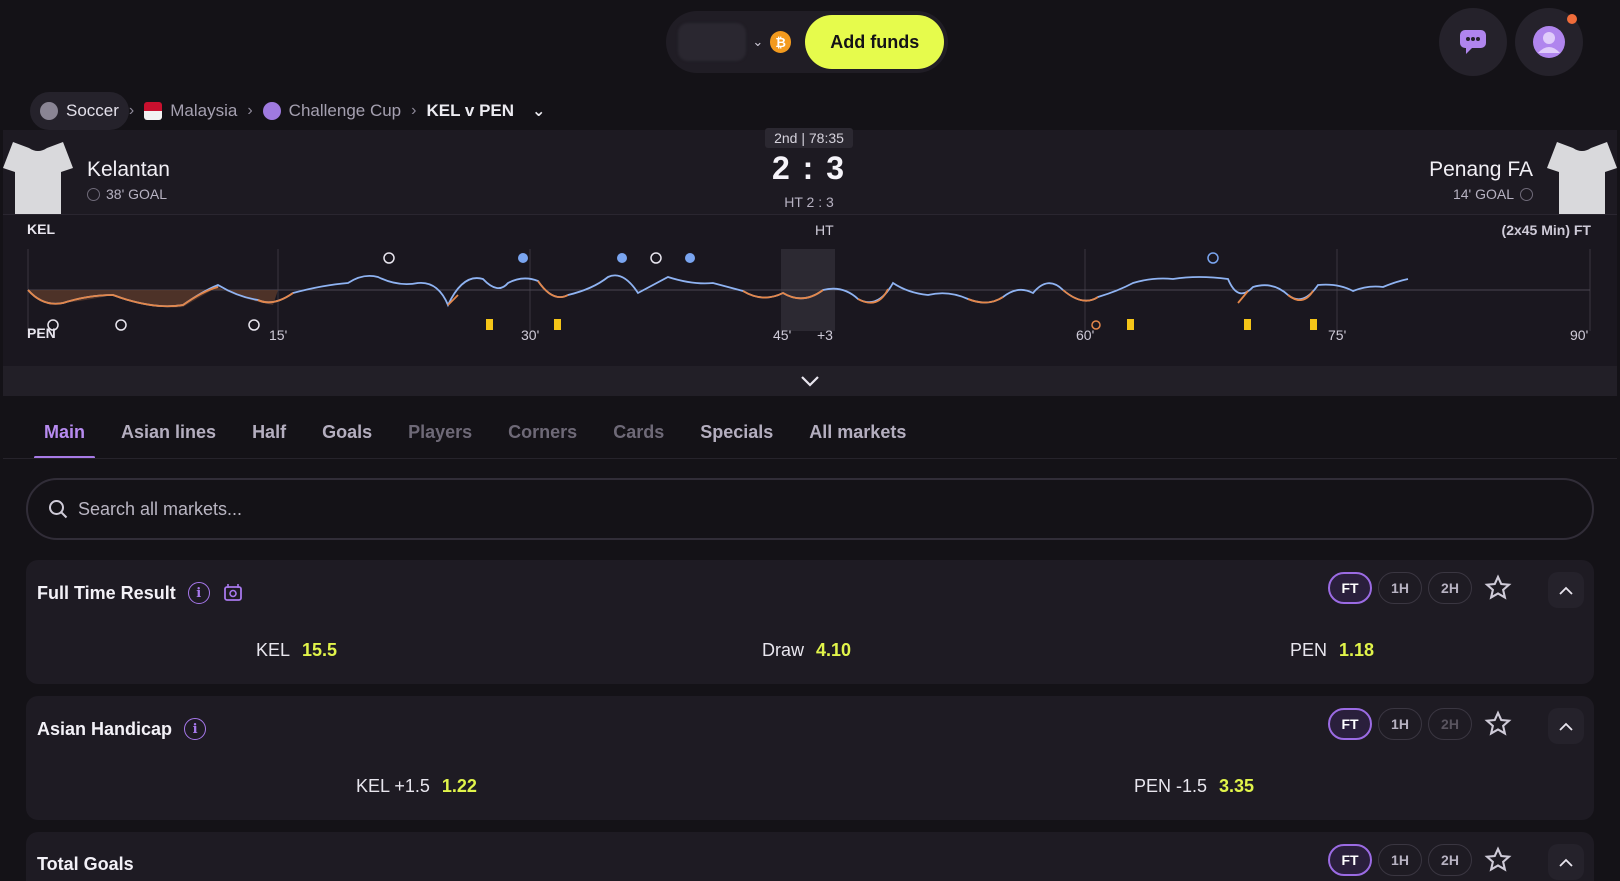 Image resolution: width=1620 pixels, height=881 pixels. Describe the element at coordinates (64, 434) in the screenshot. I see `tab-main: Main` at that location.